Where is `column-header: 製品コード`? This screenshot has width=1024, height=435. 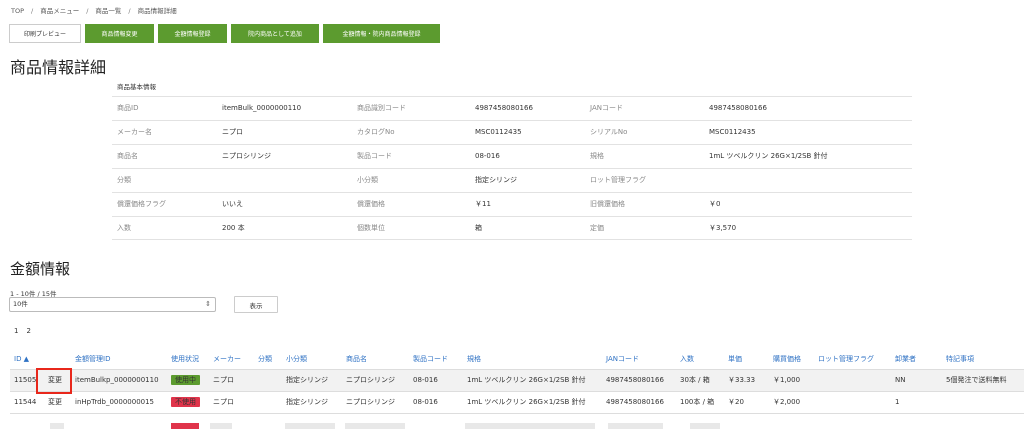 column-header: 製品コード is located at coordinates (430, 359).